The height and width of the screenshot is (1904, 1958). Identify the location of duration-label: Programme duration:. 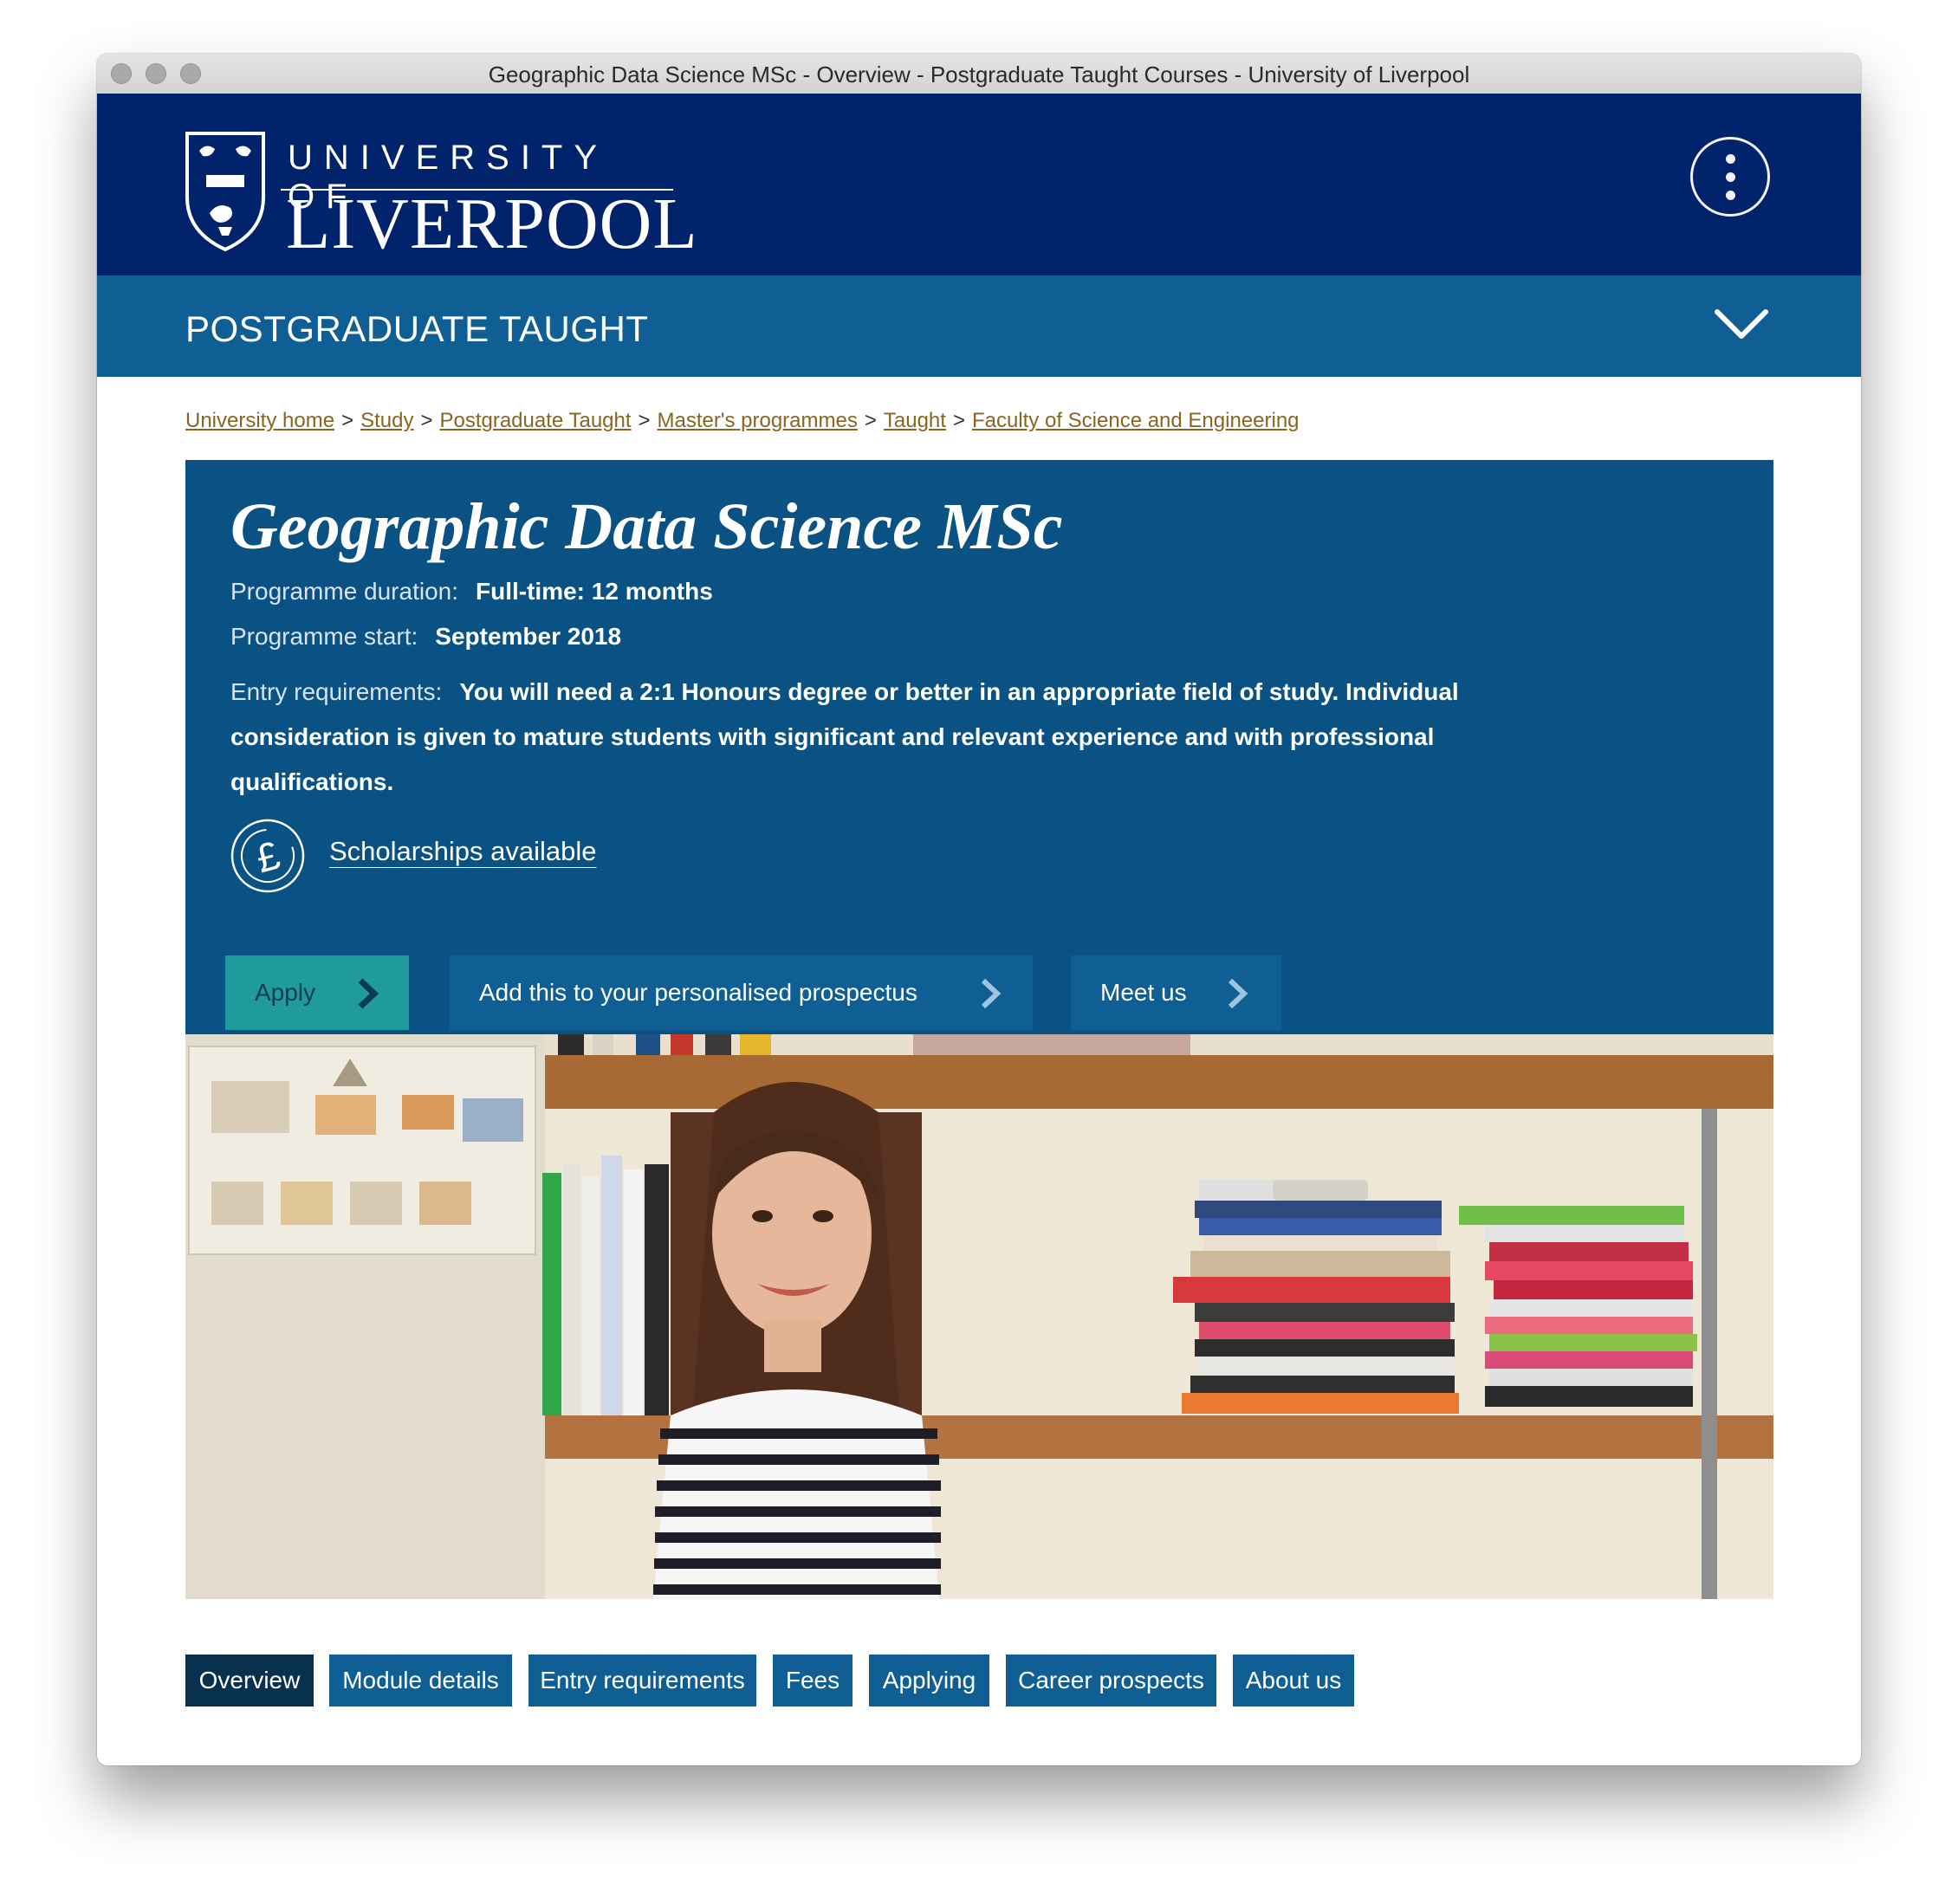
(344, 591).